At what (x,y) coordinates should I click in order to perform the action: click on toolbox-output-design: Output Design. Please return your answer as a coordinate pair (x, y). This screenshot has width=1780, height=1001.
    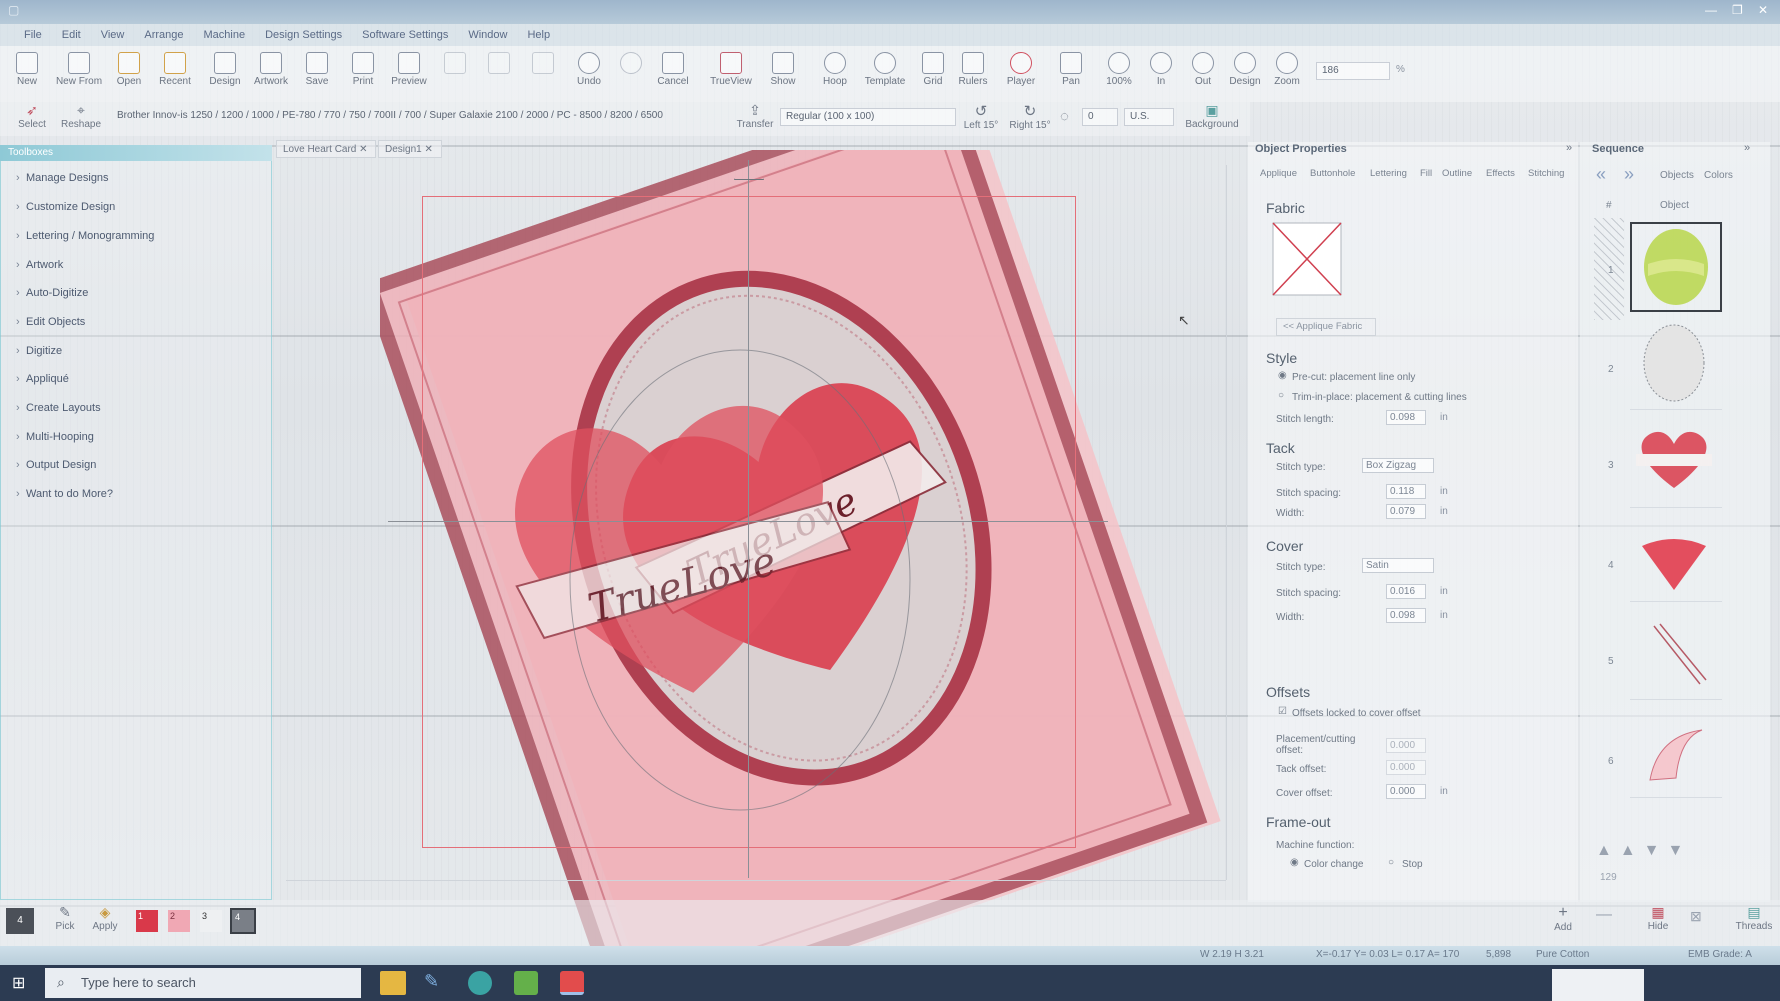
    Looking at the image, I should click on (56, 465).